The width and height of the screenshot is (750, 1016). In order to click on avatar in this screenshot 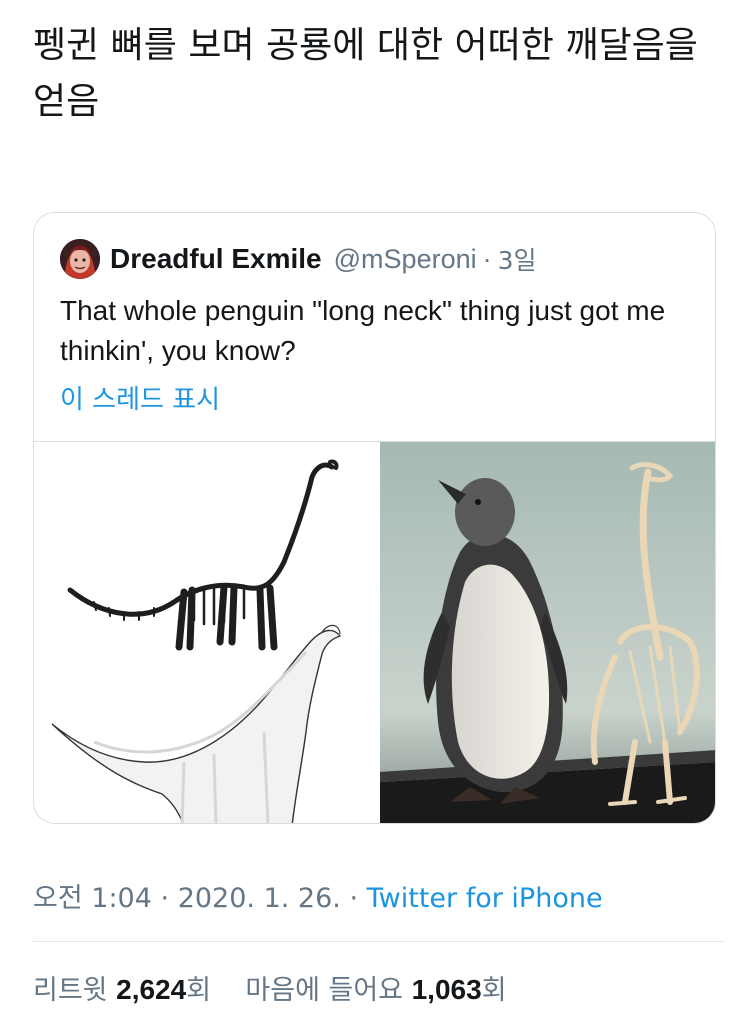, I will do `click(80, 259)`.